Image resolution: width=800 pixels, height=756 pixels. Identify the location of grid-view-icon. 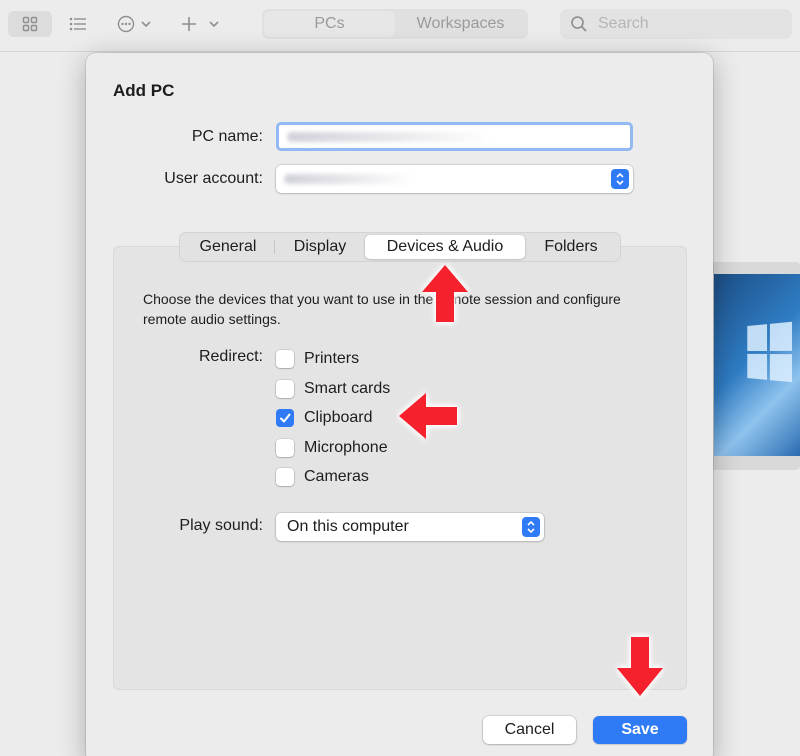
(30, 24).